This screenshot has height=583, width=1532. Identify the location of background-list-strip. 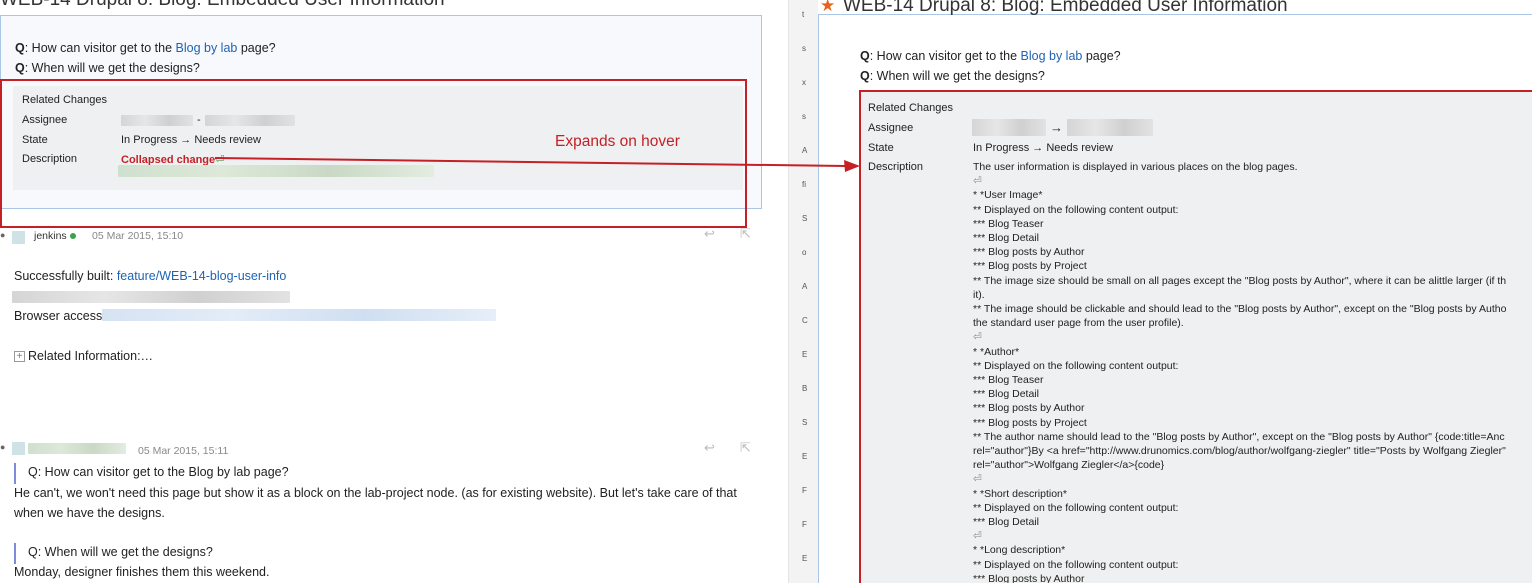
(803, 291).